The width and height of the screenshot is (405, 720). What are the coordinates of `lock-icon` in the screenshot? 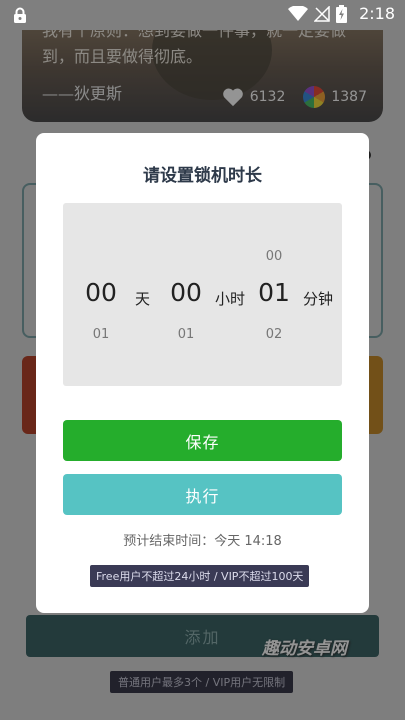 It's located at (20, 15).